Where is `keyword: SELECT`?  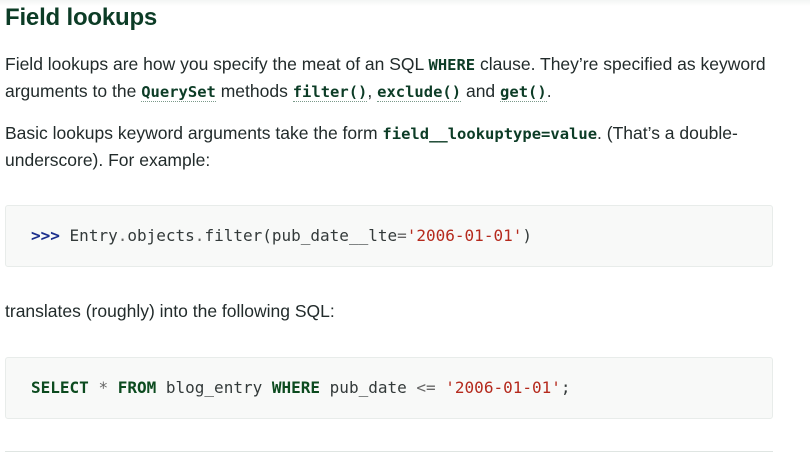
keyword: SELECT is located at coordinates (60, 387).